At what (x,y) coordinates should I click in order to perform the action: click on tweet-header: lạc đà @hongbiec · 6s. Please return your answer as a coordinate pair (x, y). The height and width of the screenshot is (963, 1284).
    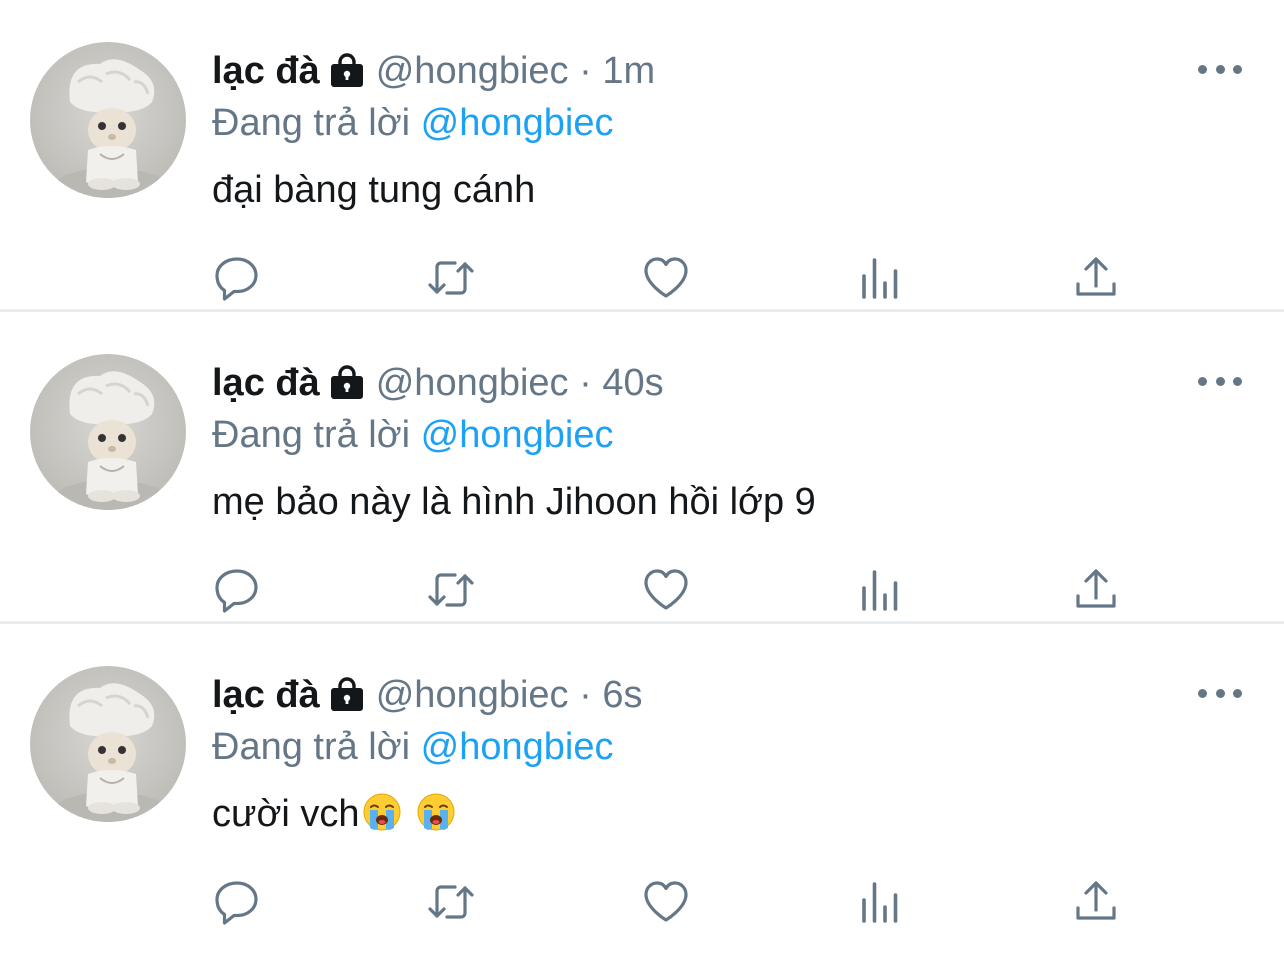
    Looking at the image, I should click on (427, 697).